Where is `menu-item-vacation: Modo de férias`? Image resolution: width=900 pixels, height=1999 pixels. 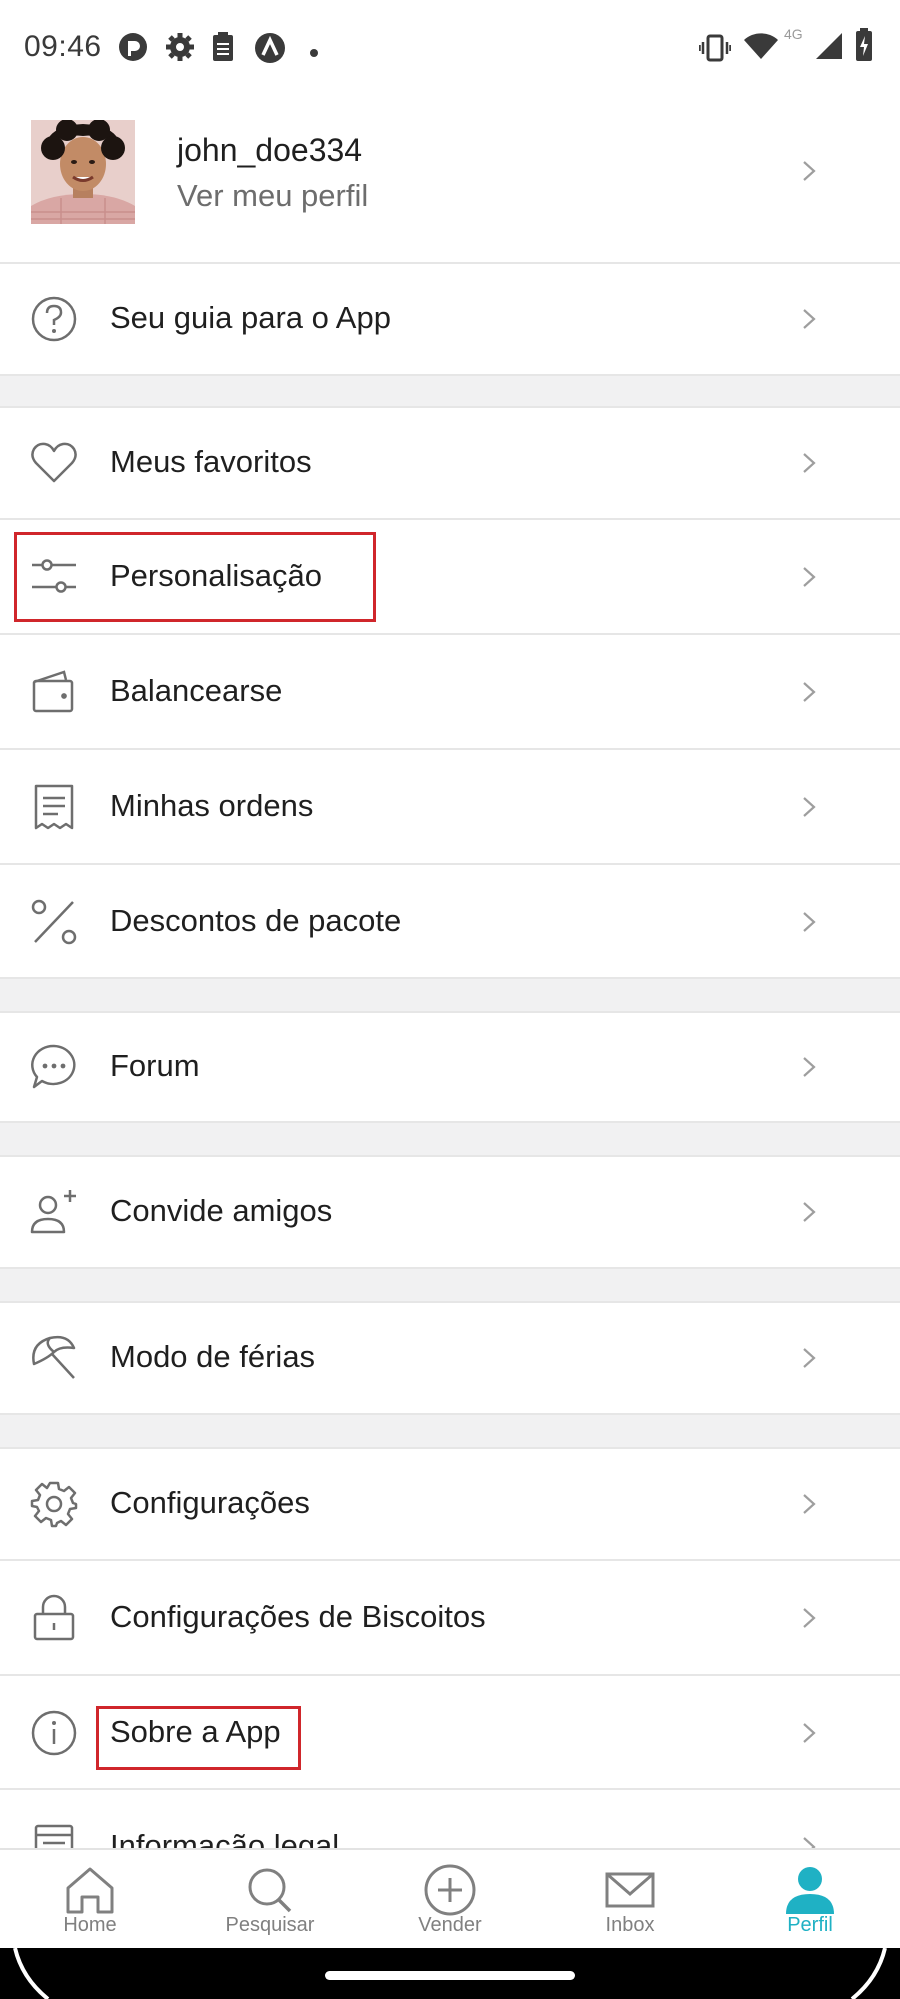 menu-item-vacation: Modo de férias is located at coordinates (450, 1359).